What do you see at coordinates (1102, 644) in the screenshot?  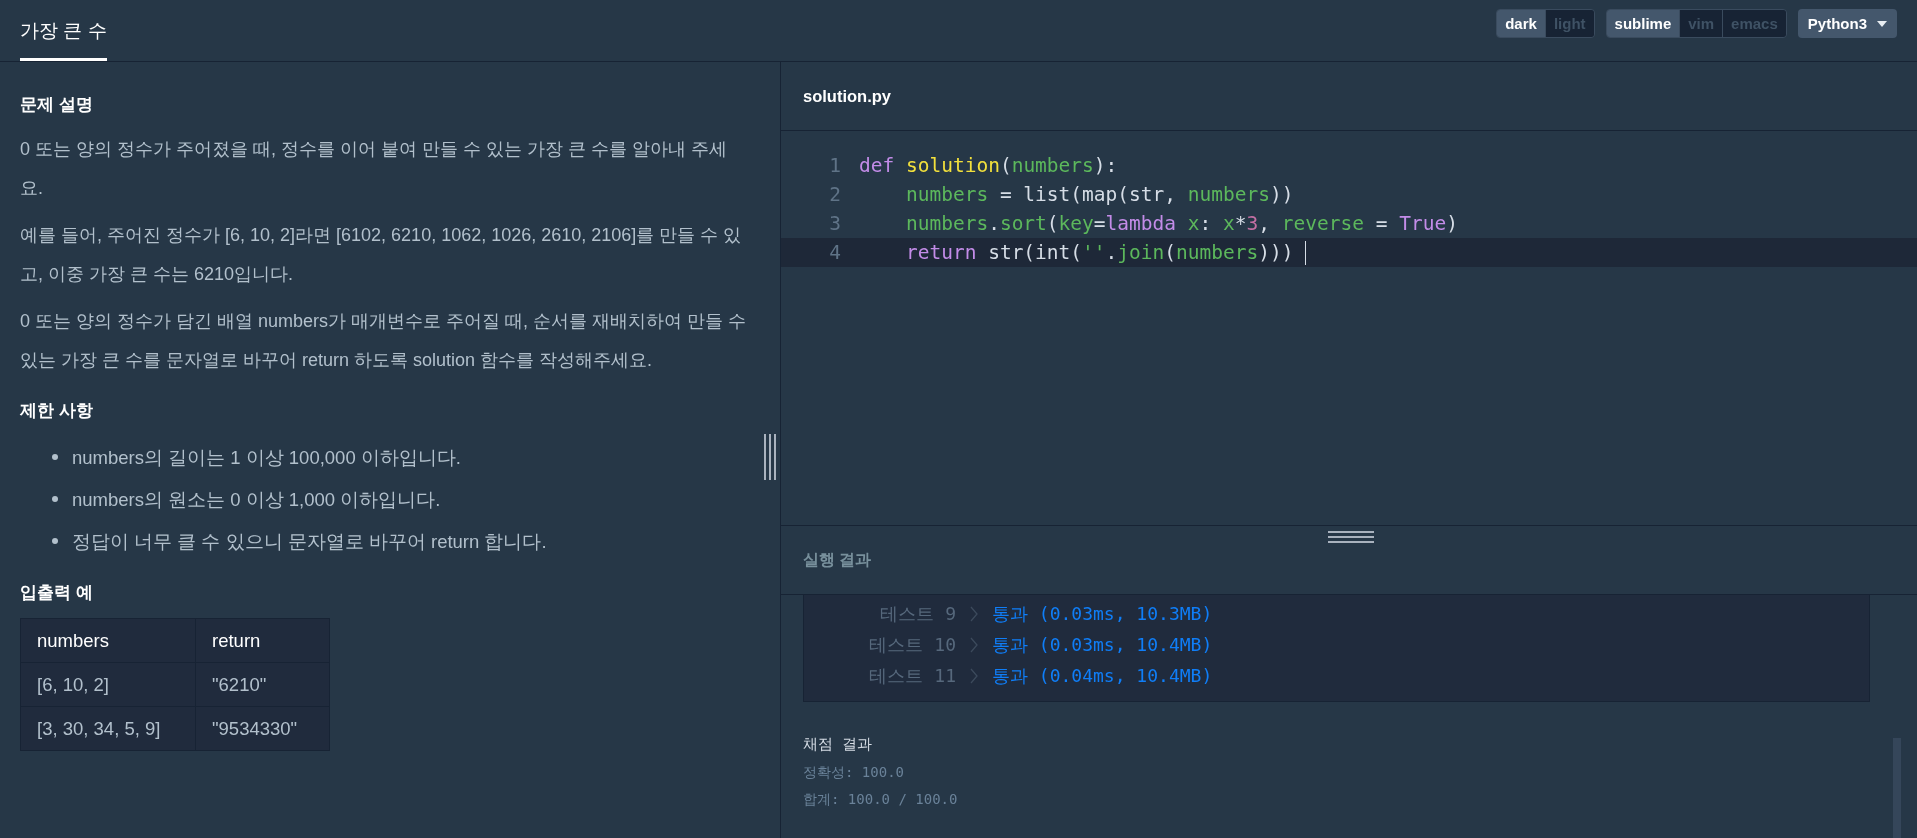 I see `test-result: 통과 (0.03ms, 10.4MB)` at bounding box center [1102, 644].